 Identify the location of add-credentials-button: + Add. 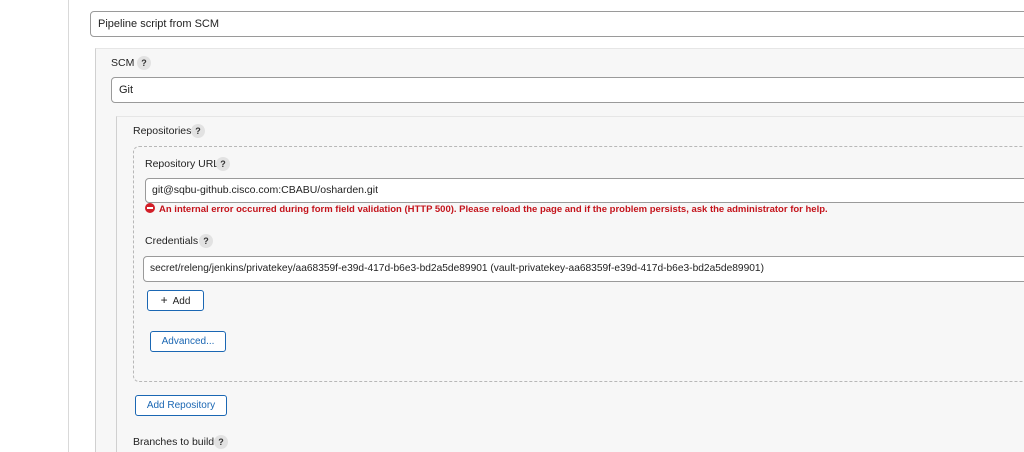
(175, 300).